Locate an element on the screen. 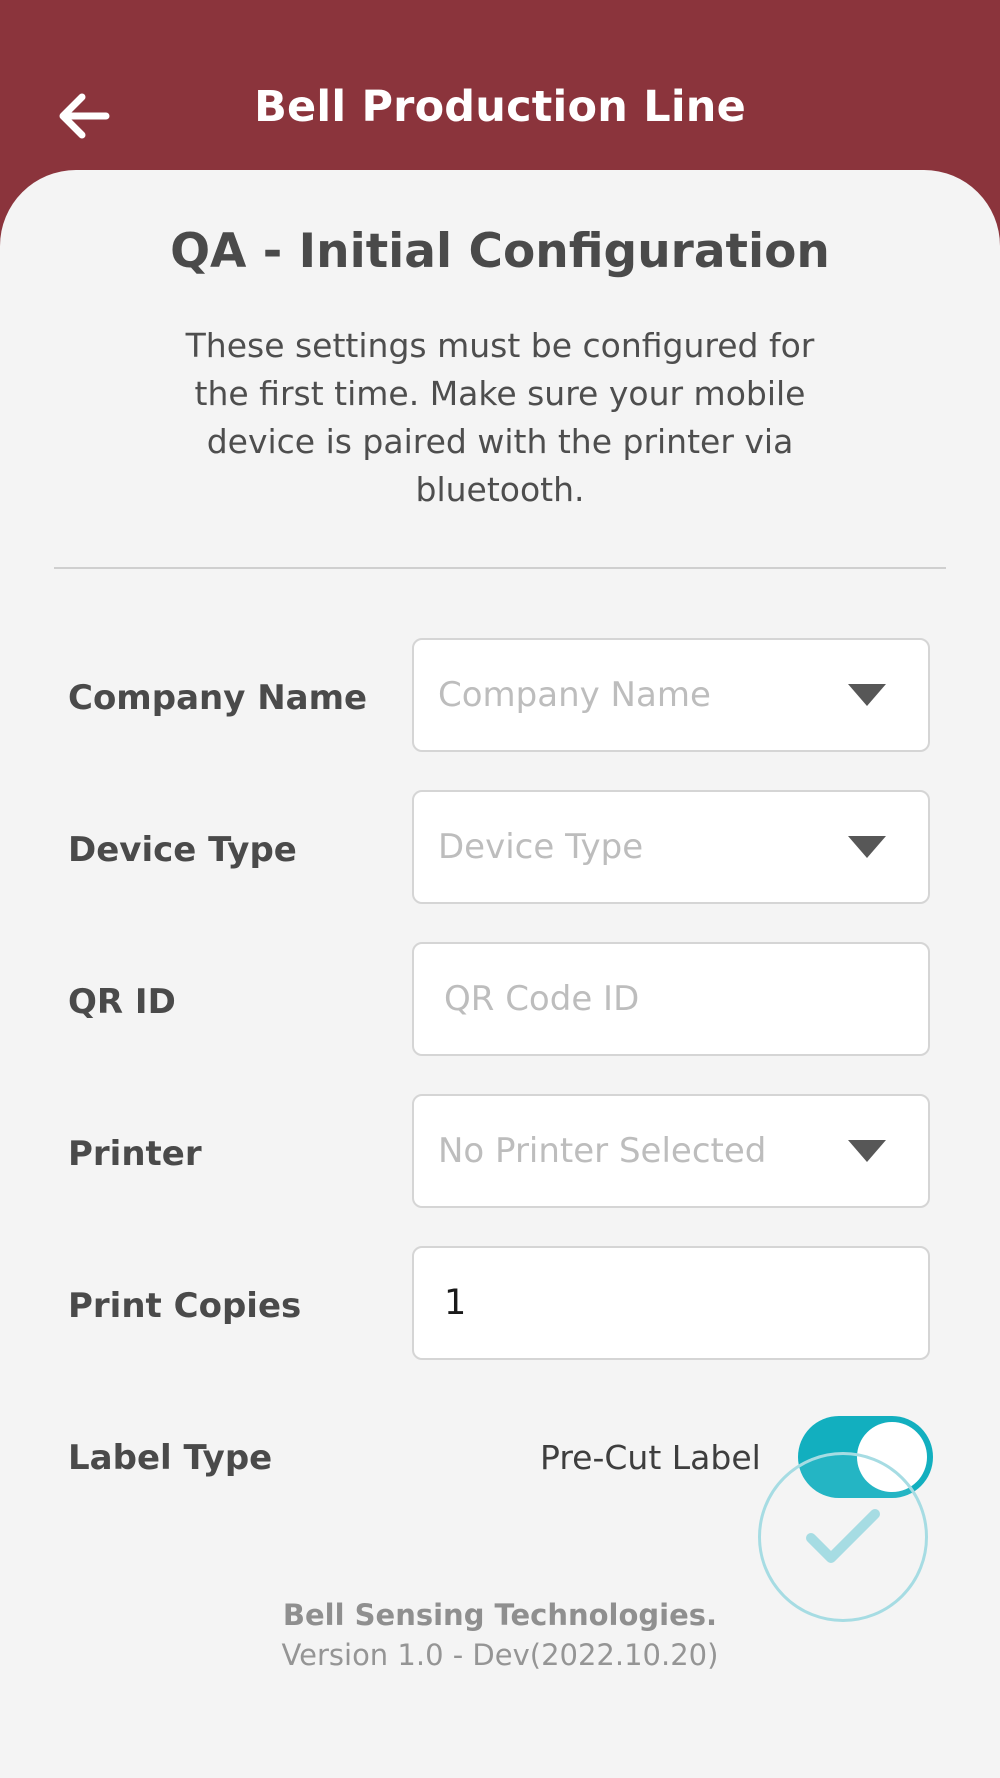 The height and width of the screenshot is (1778, 1000). print-copies-value: 1 is located at coordinates (455, 1303).